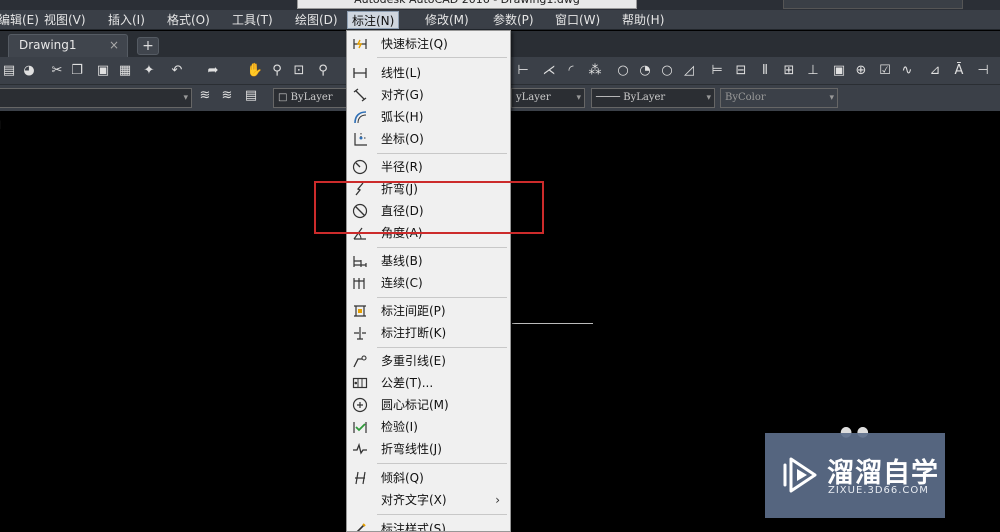  I want to click on menu-dimension: 标注(N), so click(373, 20).